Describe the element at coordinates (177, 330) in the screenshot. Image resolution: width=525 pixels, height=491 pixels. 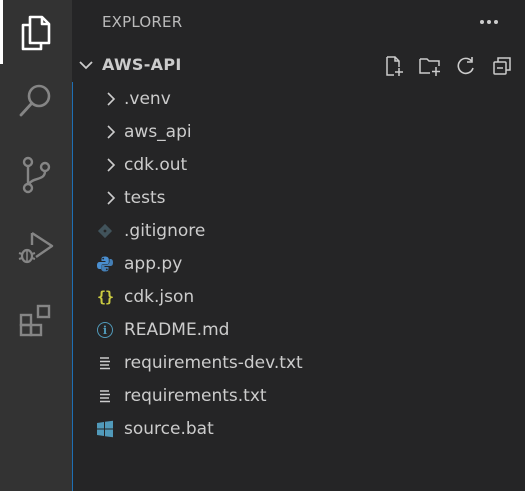
I see `file-label: README.md` at that location.